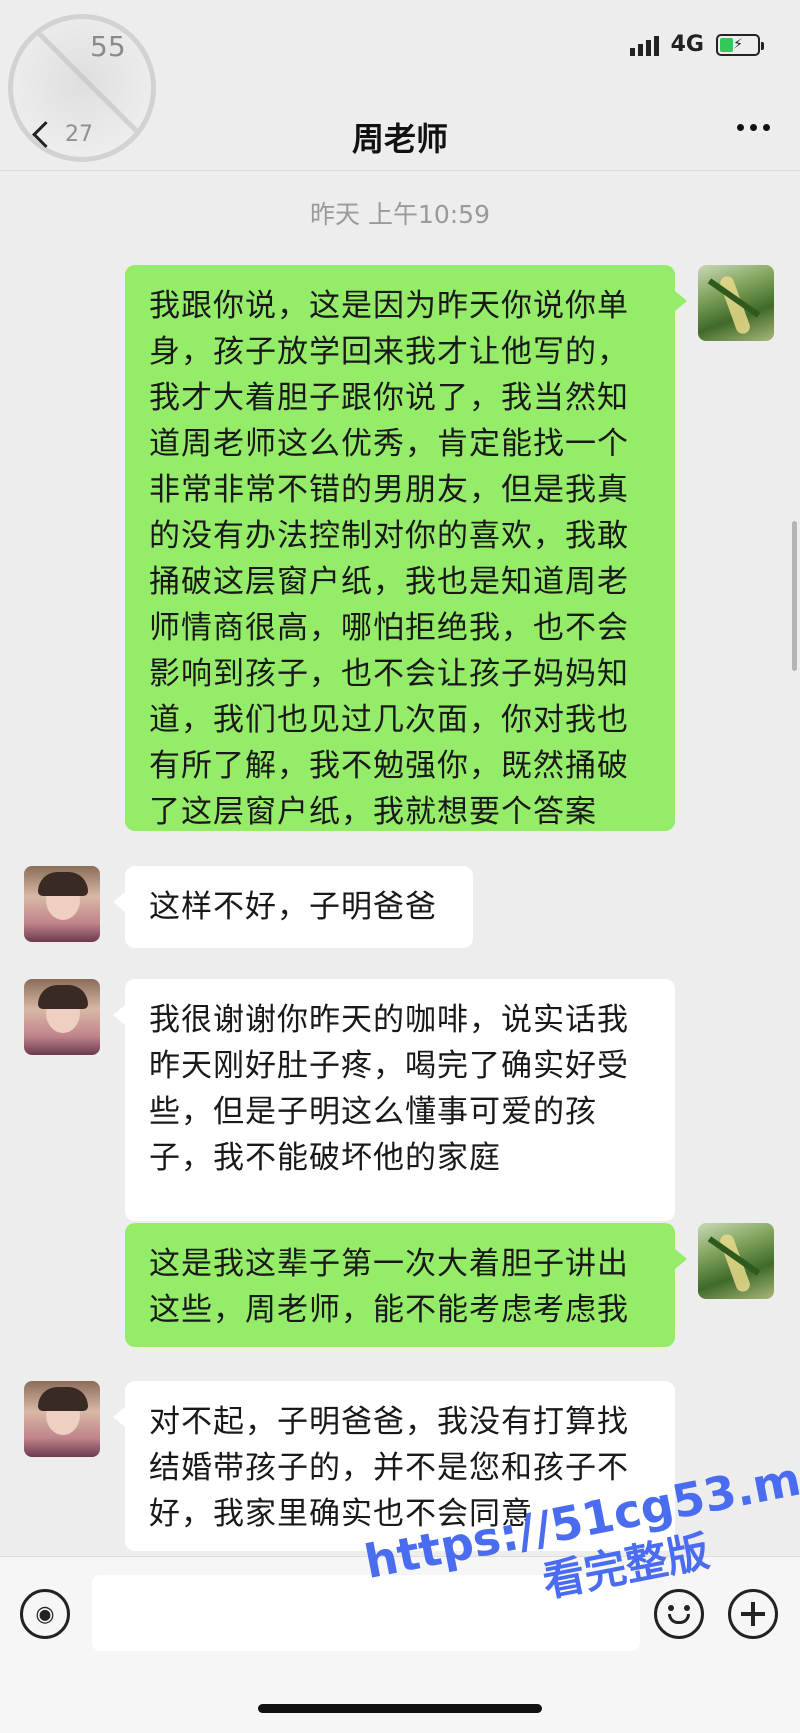  What do you see at coordinates (400, 1708) in the screenshot?
I see `home-indicator` at bounding box center [400, 1708].